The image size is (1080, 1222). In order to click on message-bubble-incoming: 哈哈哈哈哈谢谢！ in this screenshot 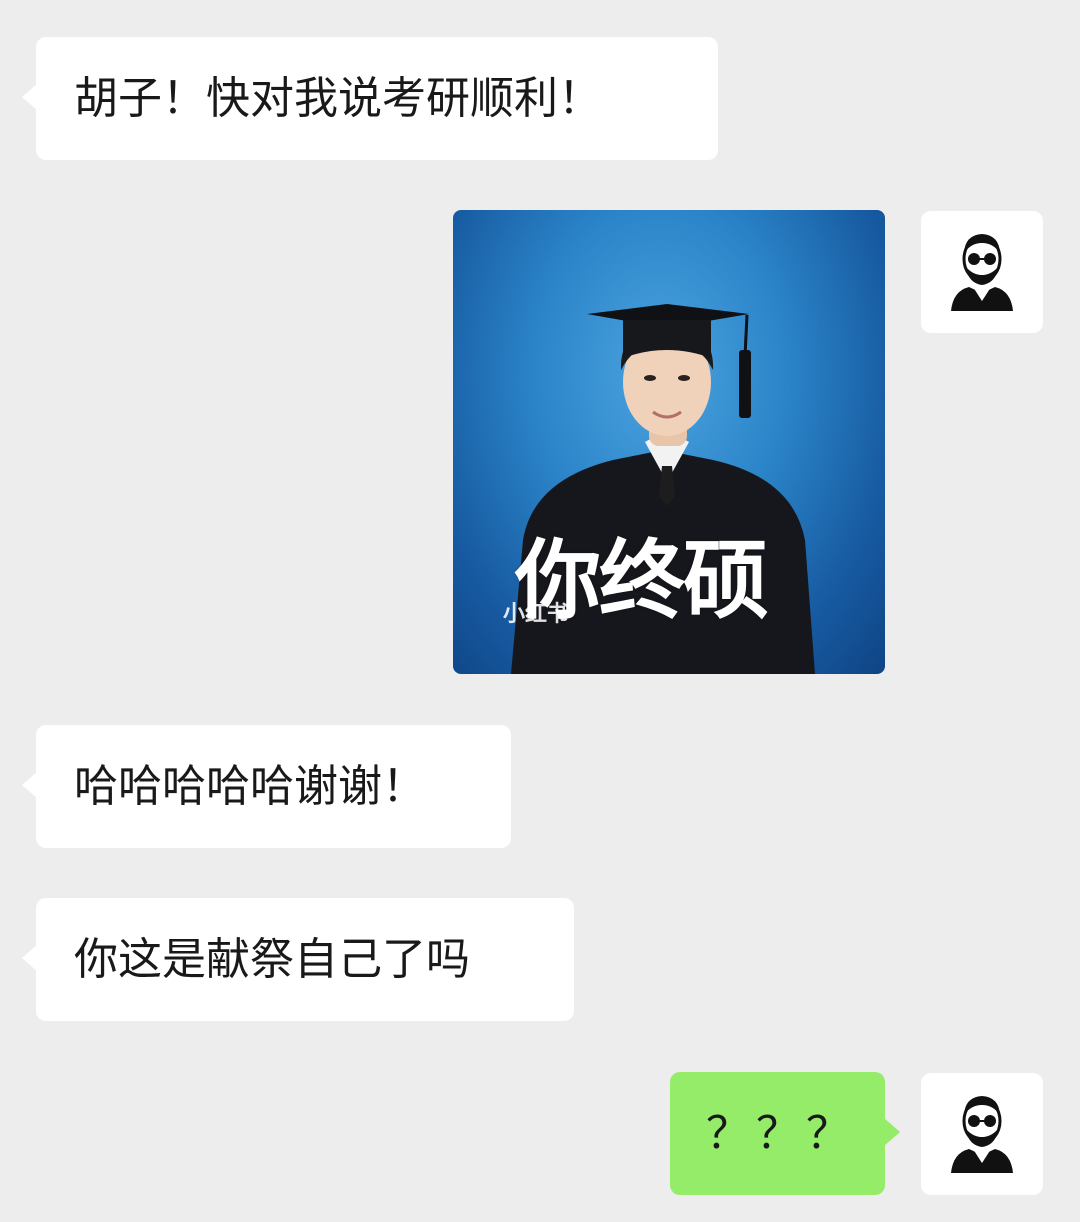, I will do `click(266, 786)`.